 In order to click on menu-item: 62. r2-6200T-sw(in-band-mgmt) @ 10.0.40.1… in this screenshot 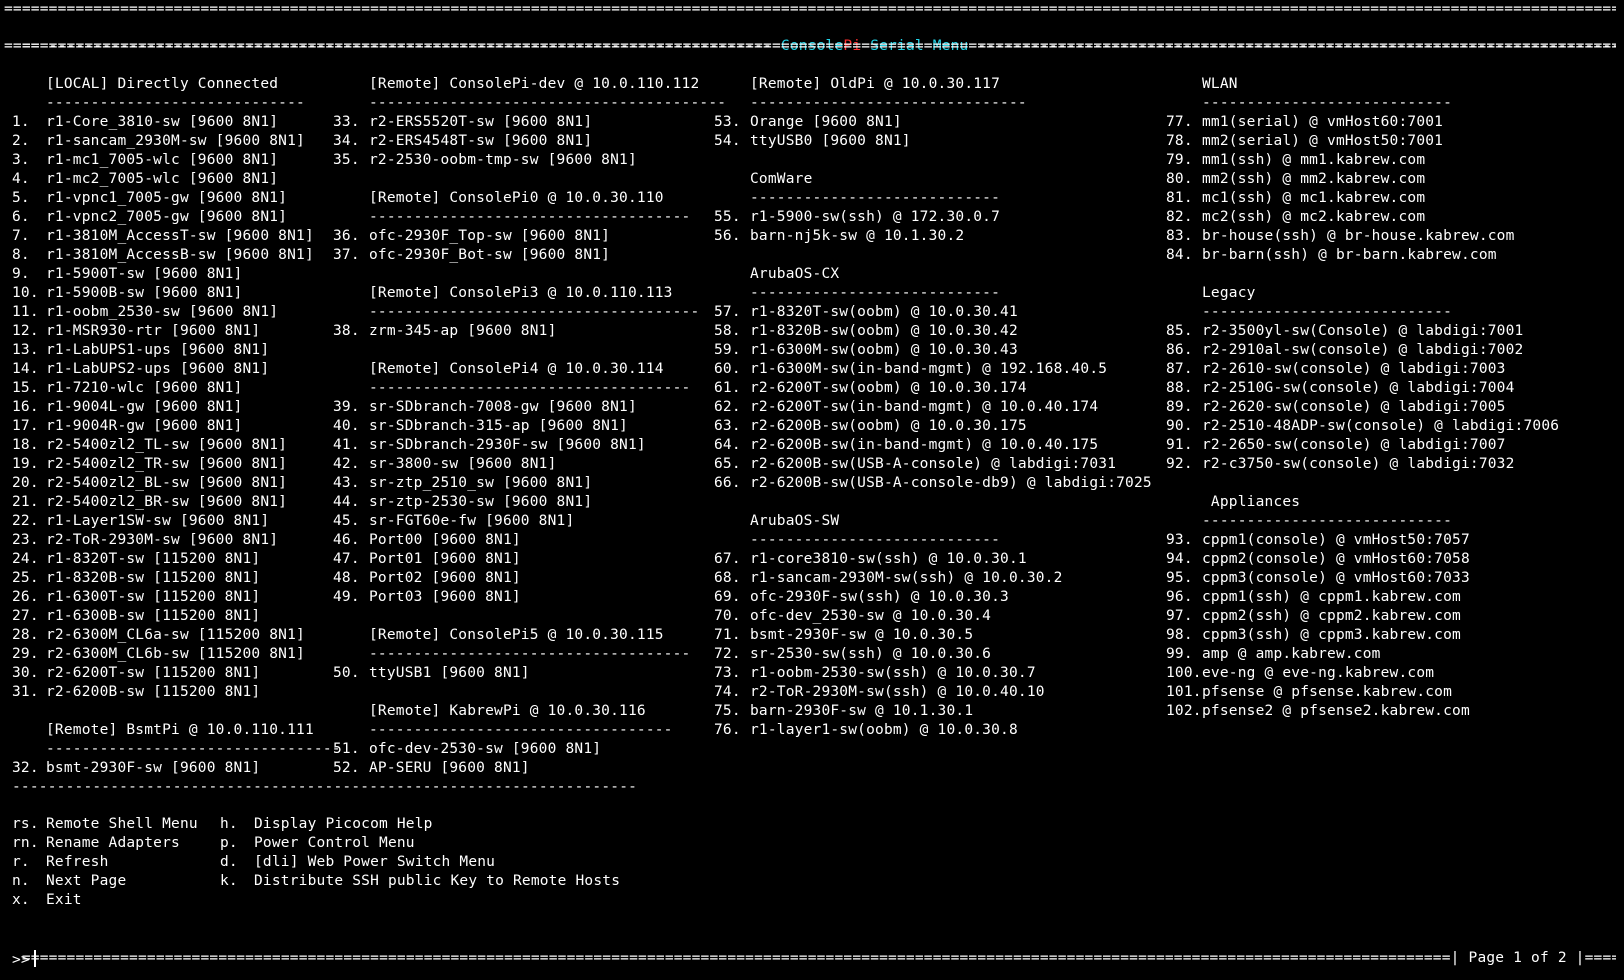, I will do `click(933, 407)`.